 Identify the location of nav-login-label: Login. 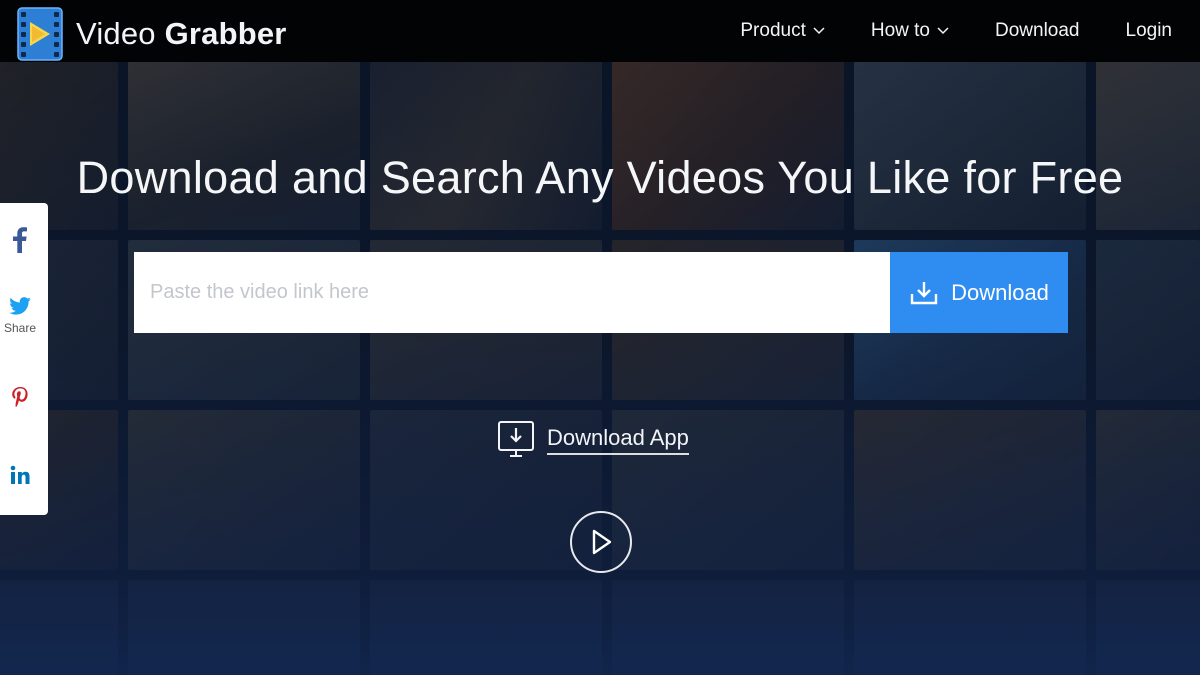
(1149, 30).